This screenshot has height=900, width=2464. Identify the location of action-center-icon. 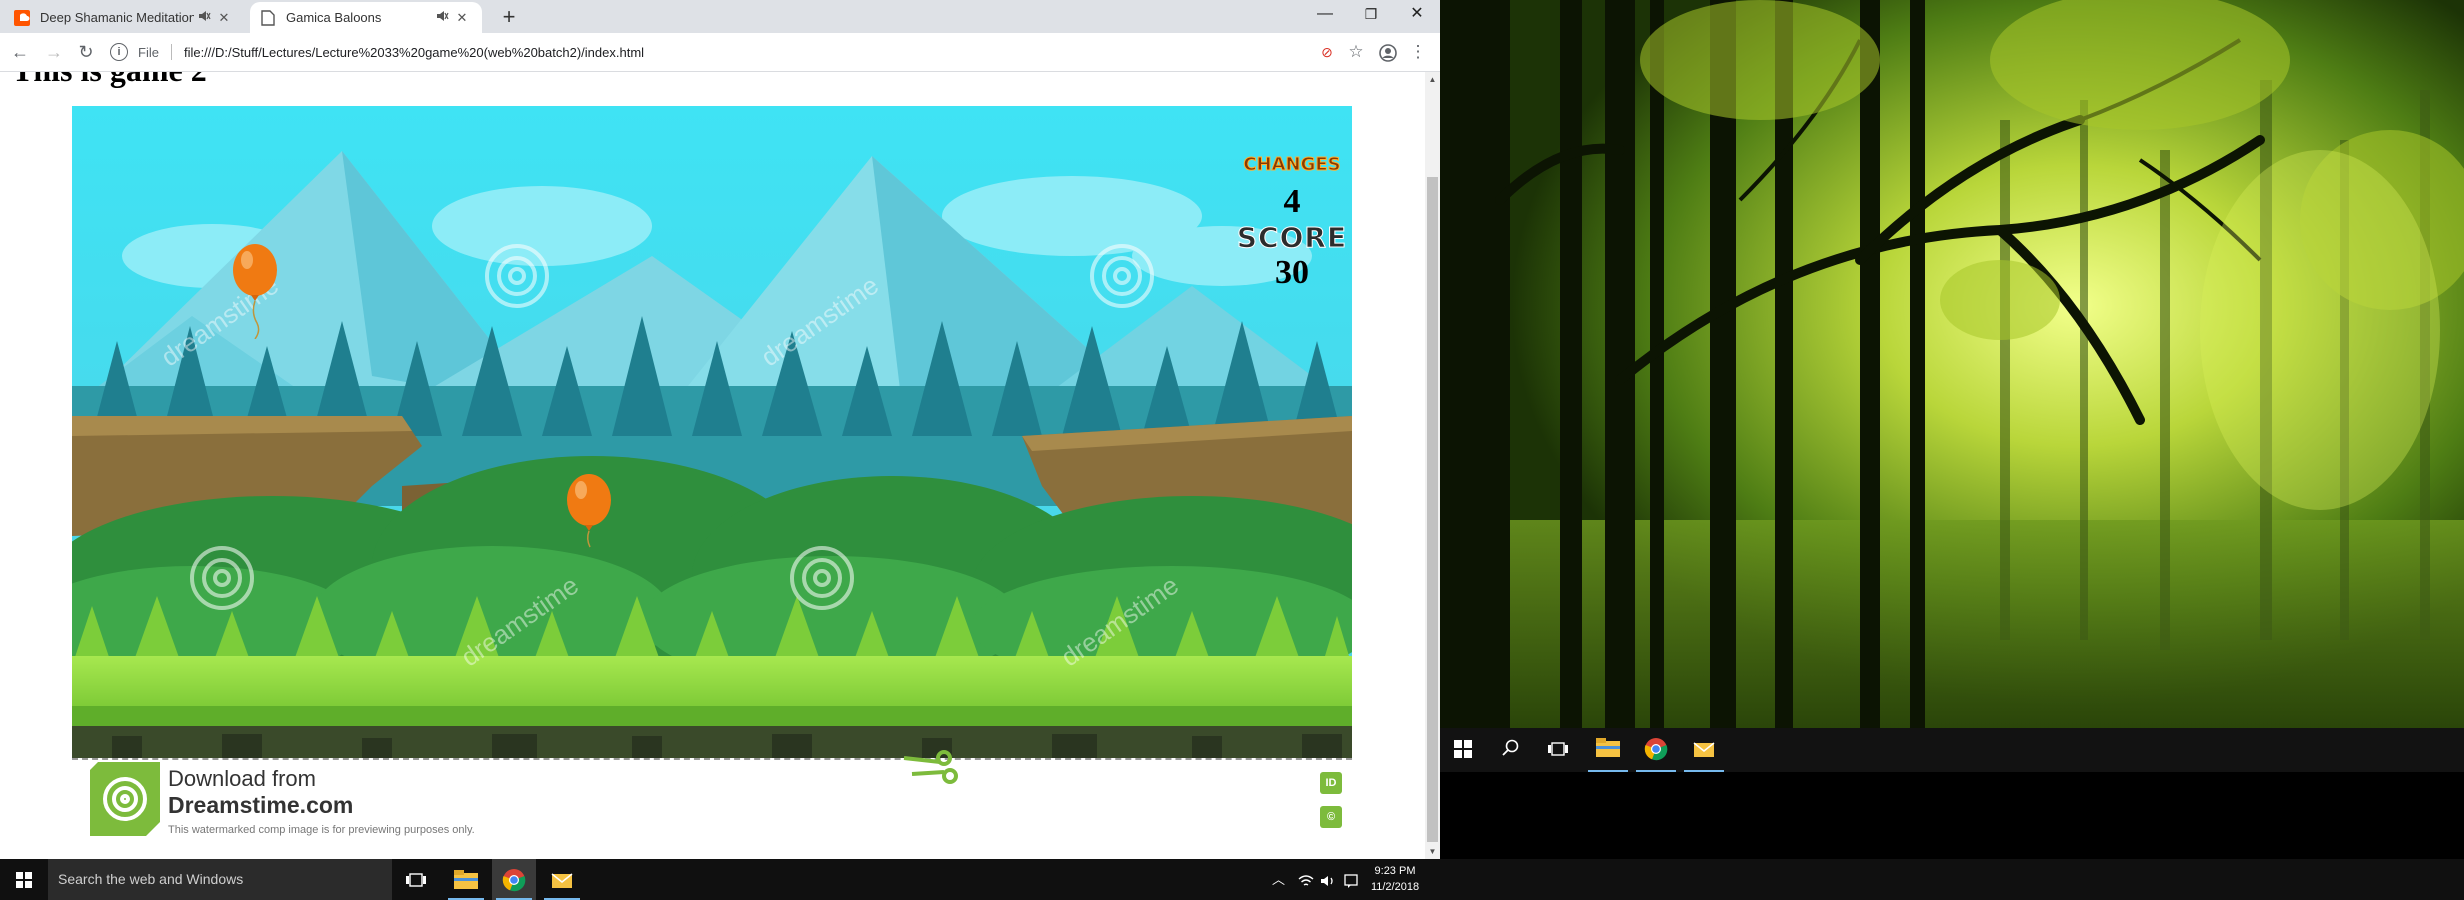
(1351, 879).